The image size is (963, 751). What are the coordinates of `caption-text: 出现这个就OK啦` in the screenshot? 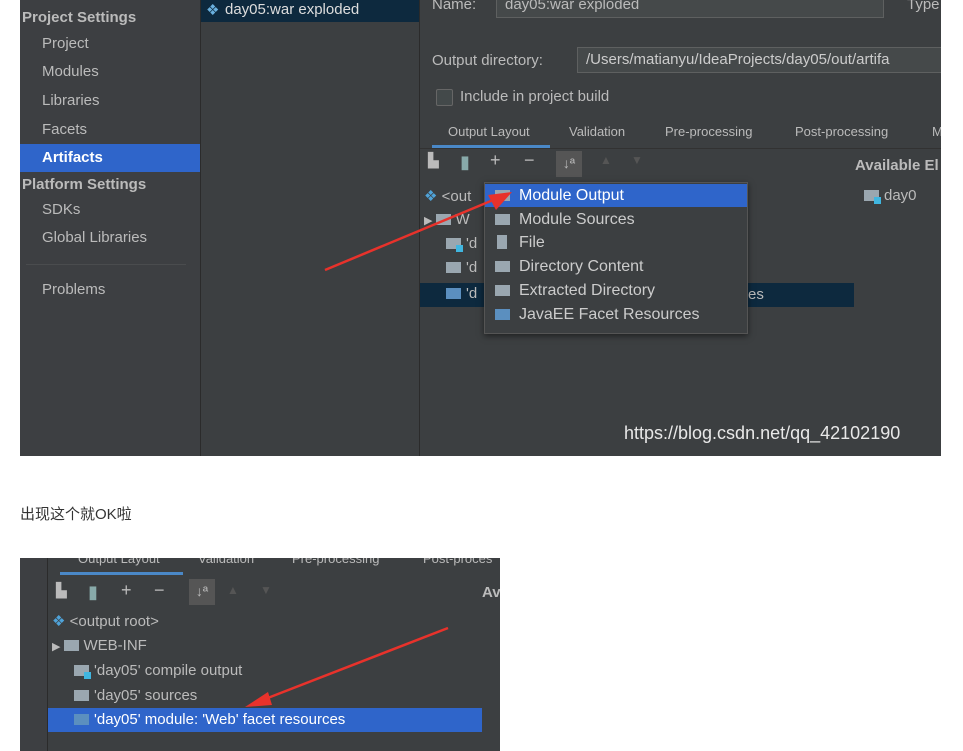 It's located at (76, 514).